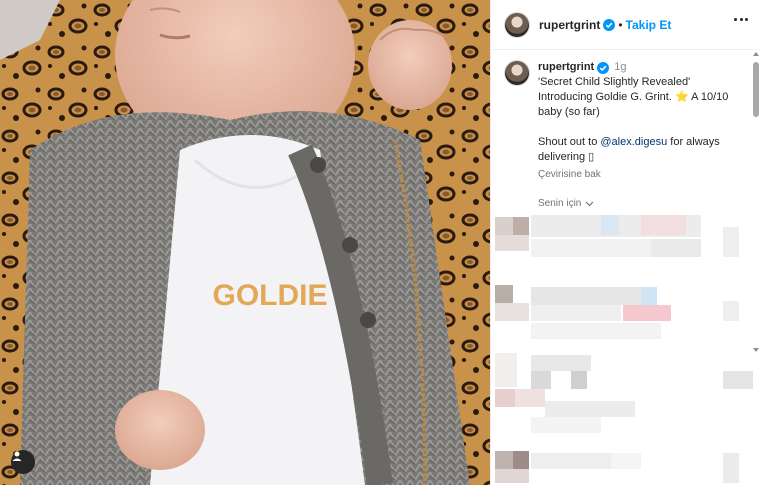 Image resolution: width=760 pixels, height=485 pixels. What do you see at coordinates (756, 89) in the screenshot?
I see `scroll-thumb` at bounding box center [756, 89].